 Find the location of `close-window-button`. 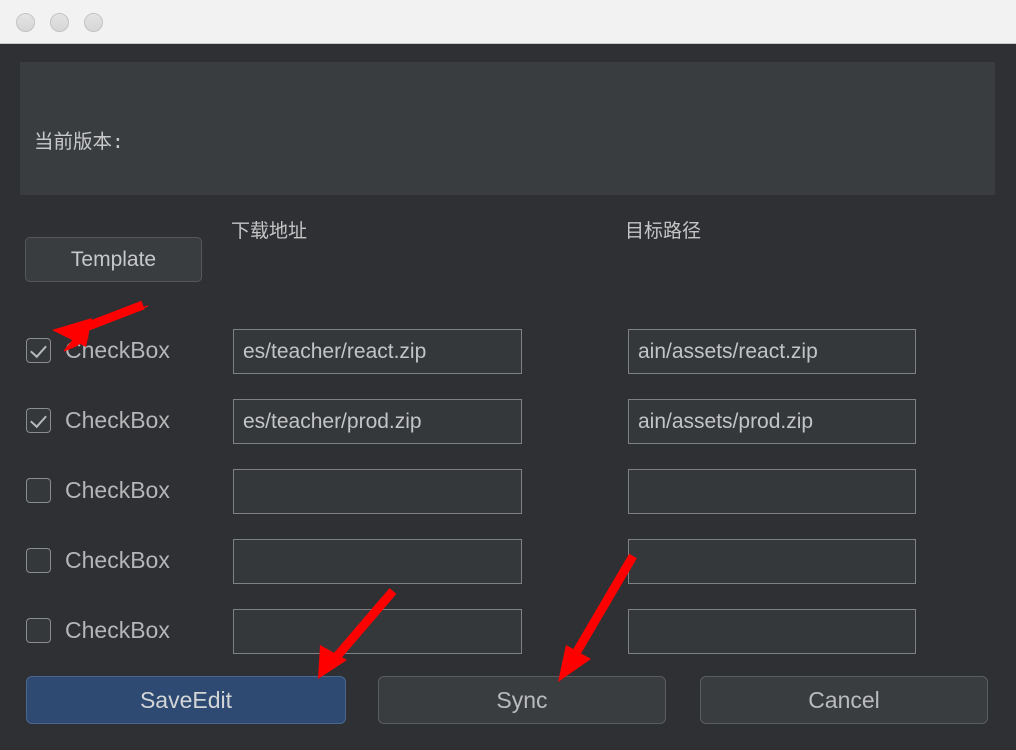

close-window-button is located at coordinates (25, 22).